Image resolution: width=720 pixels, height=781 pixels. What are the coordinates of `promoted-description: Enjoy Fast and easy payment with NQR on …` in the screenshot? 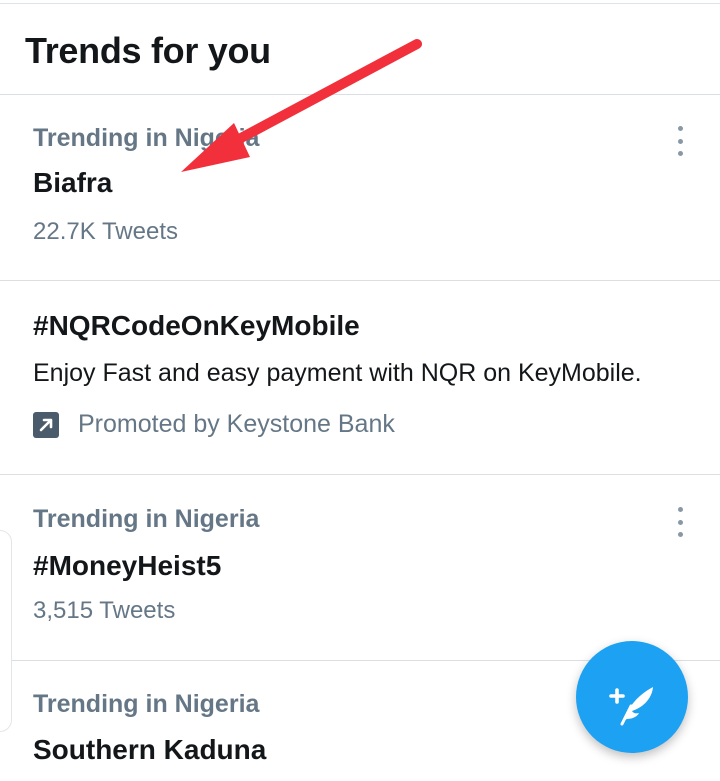 It's located at (337, 373).